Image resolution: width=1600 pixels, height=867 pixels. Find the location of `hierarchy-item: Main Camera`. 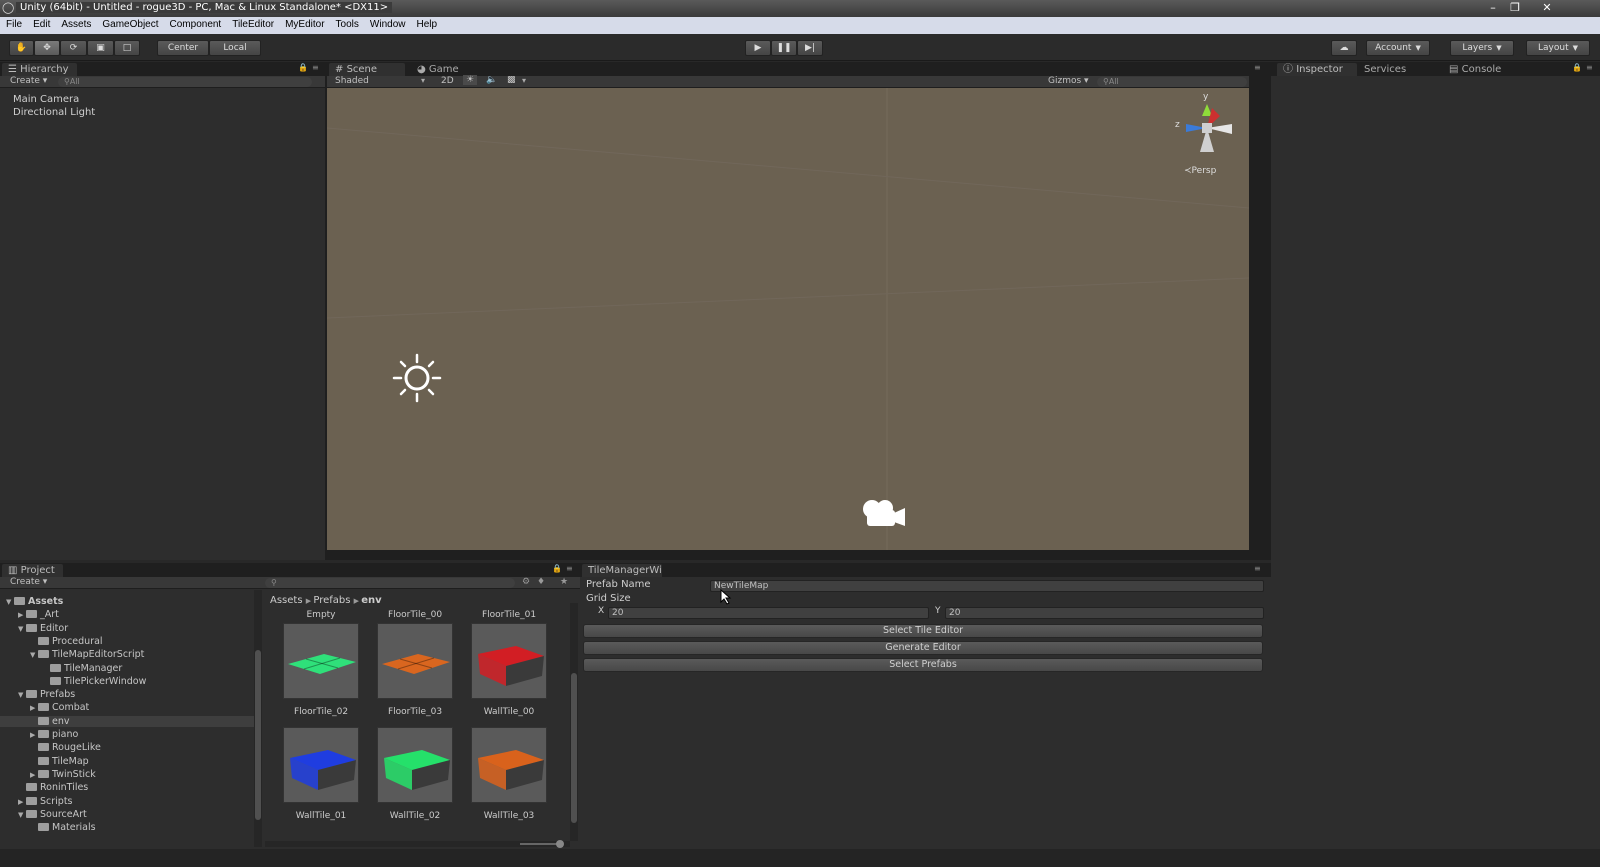

hierarchy-item: Main Camera is located at coordinates (46, 99).